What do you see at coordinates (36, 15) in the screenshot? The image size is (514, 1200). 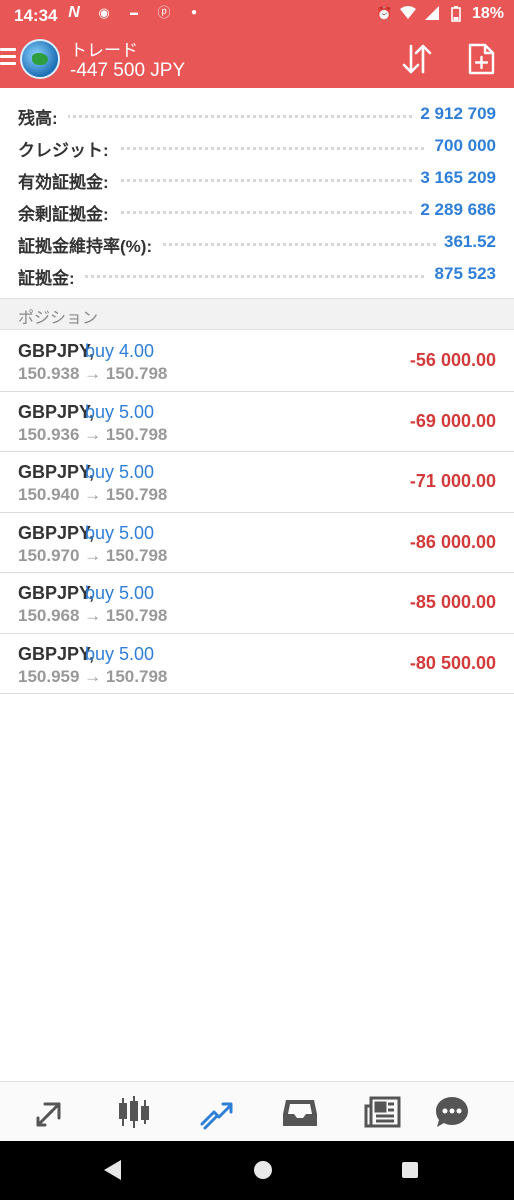 I see `status-time: 14:34` at bounding box center [36, 15].